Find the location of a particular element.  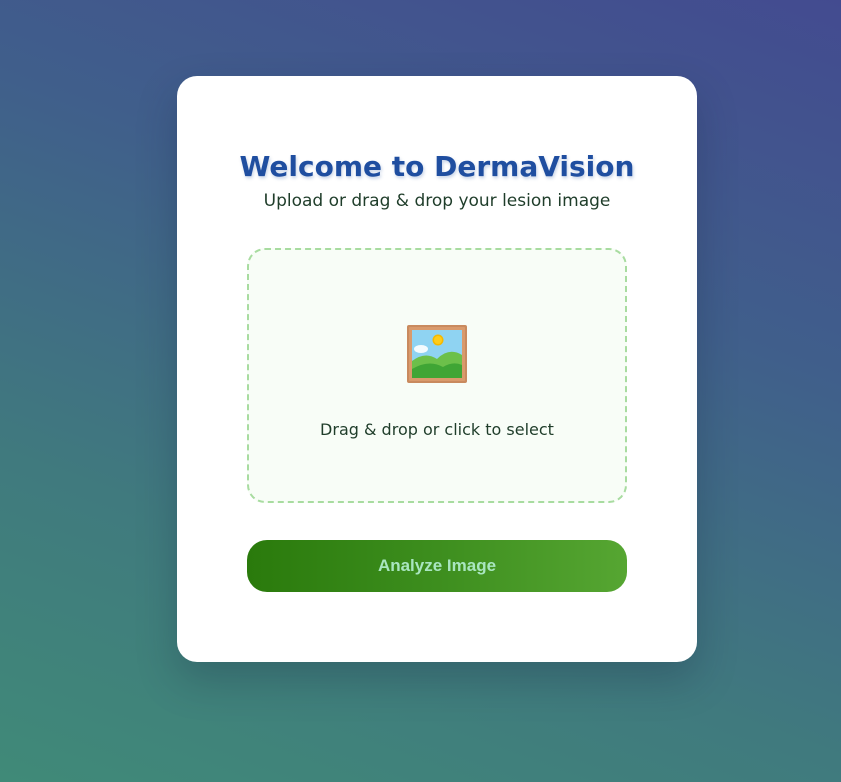

dropzone-instructions: Drag & drop or click to select is located at coordinates (437, 429).